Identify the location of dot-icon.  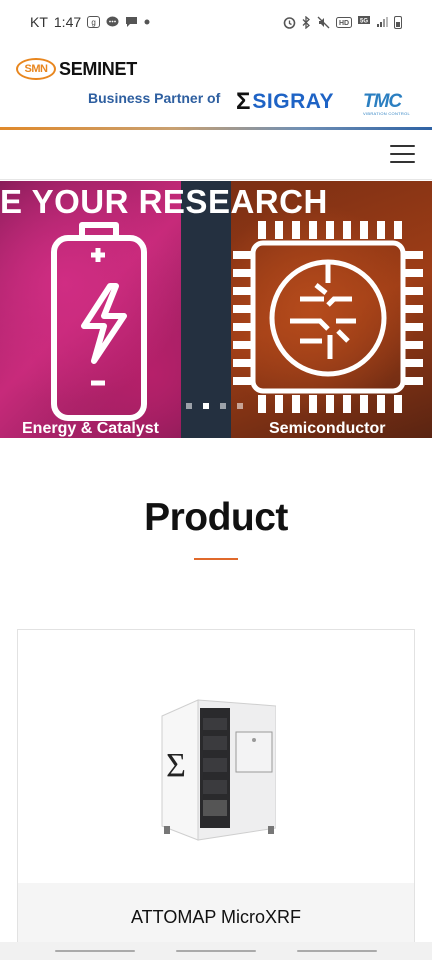
(147, 22).